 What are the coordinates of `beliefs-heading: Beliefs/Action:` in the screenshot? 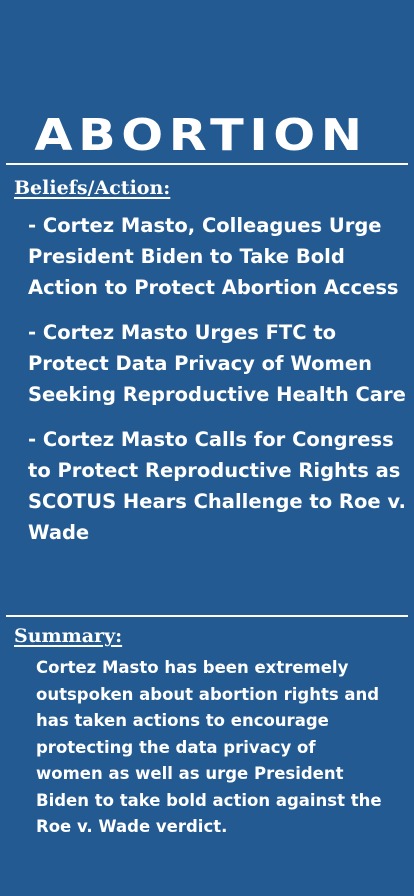 It's located at (92, 188).